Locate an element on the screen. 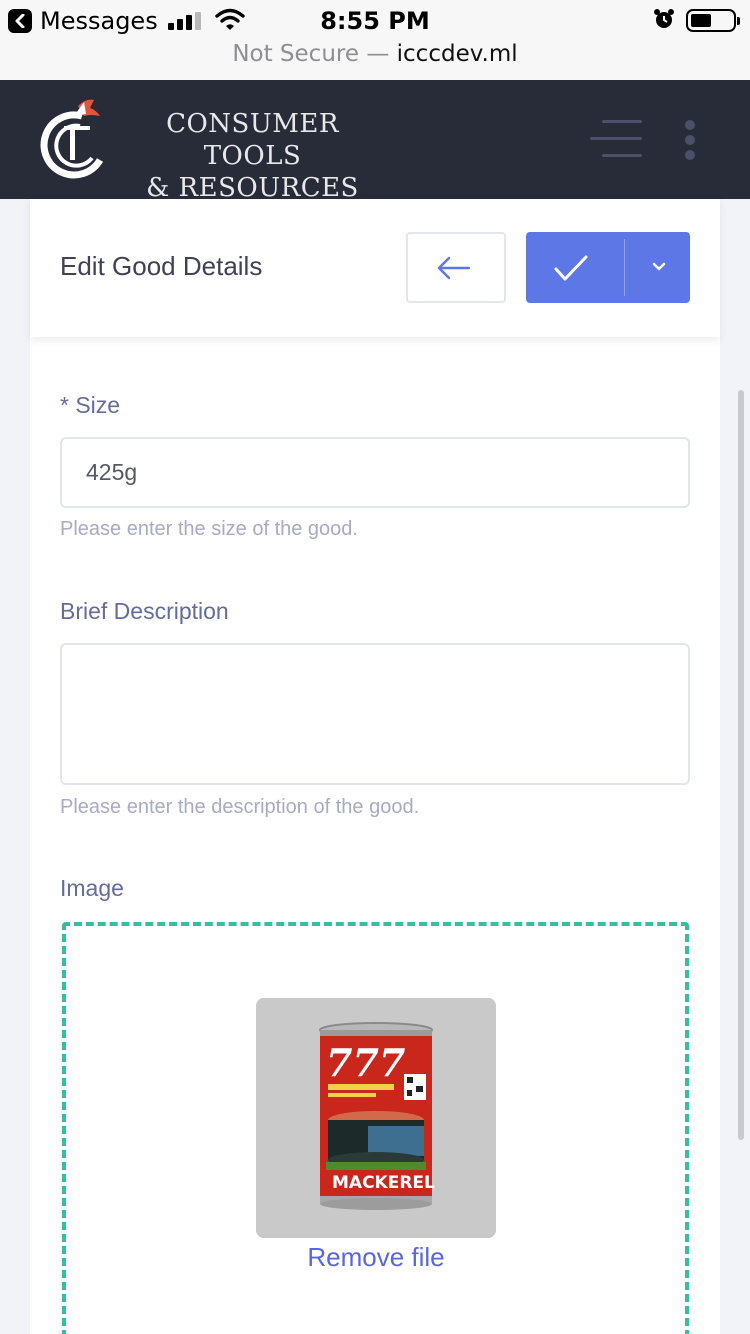 Image resolution: width=750 pixels, height=1334 pixels. save-options-toggle is located at coordinates (657, 267).